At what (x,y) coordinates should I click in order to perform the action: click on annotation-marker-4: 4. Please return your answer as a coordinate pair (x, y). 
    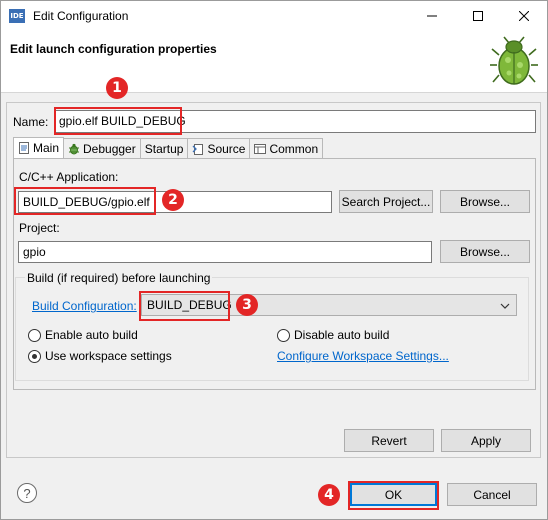
    Looking at the image, I should click on (329, 495).